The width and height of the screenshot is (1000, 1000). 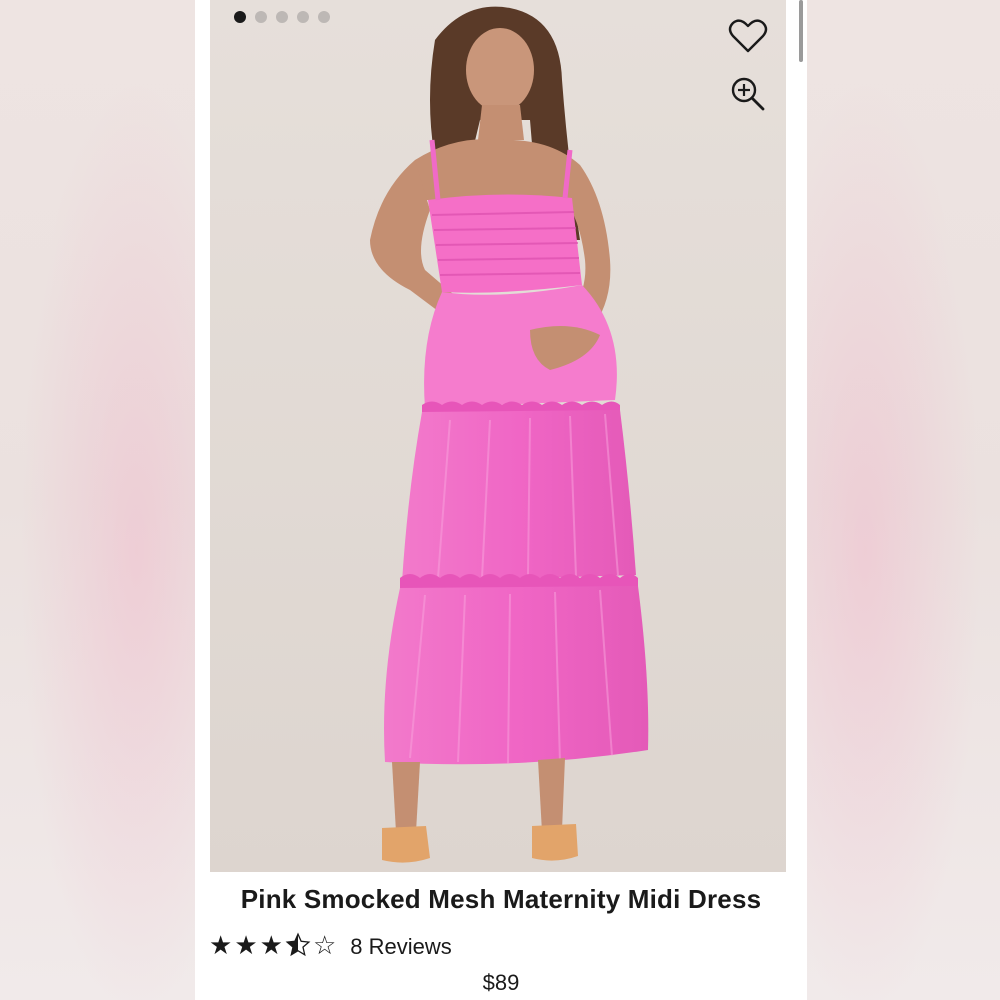 What do you see at coordinates (400, 947) in the screenshot?
I see `reviews-link: 8 Reviews` at bounding box center [400, 947].